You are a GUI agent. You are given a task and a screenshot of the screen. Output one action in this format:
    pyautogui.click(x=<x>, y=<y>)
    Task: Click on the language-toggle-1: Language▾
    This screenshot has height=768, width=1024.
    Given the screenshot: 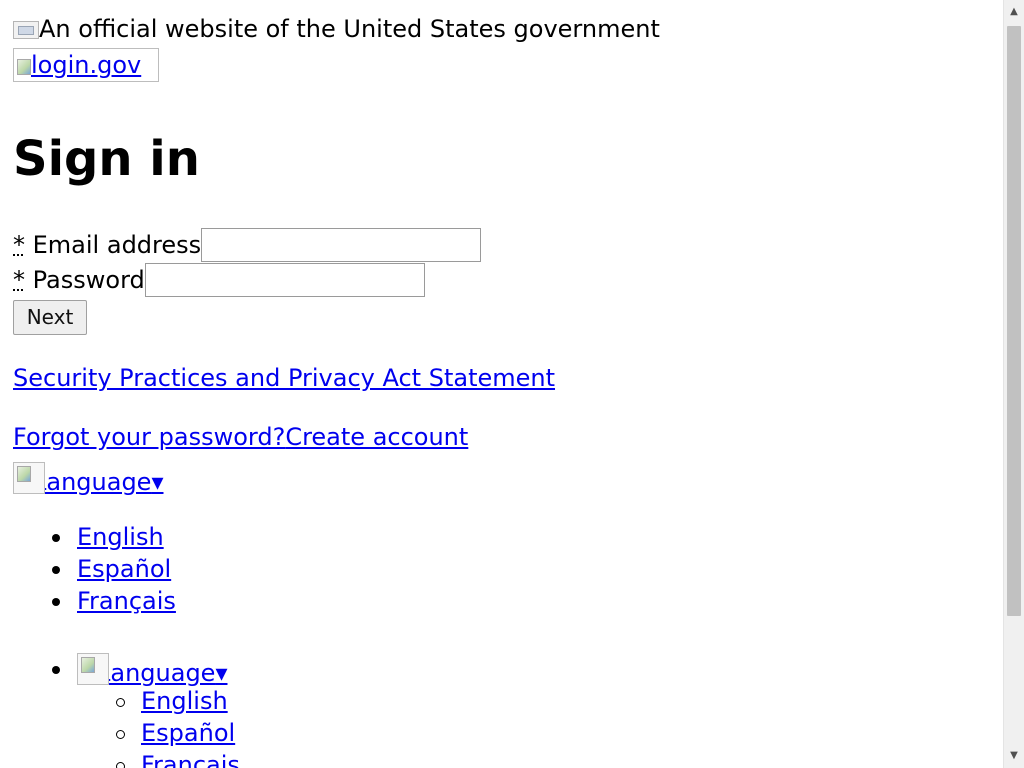 What is the action you would take?
    pyautogui.click(x=88, y=479)
    